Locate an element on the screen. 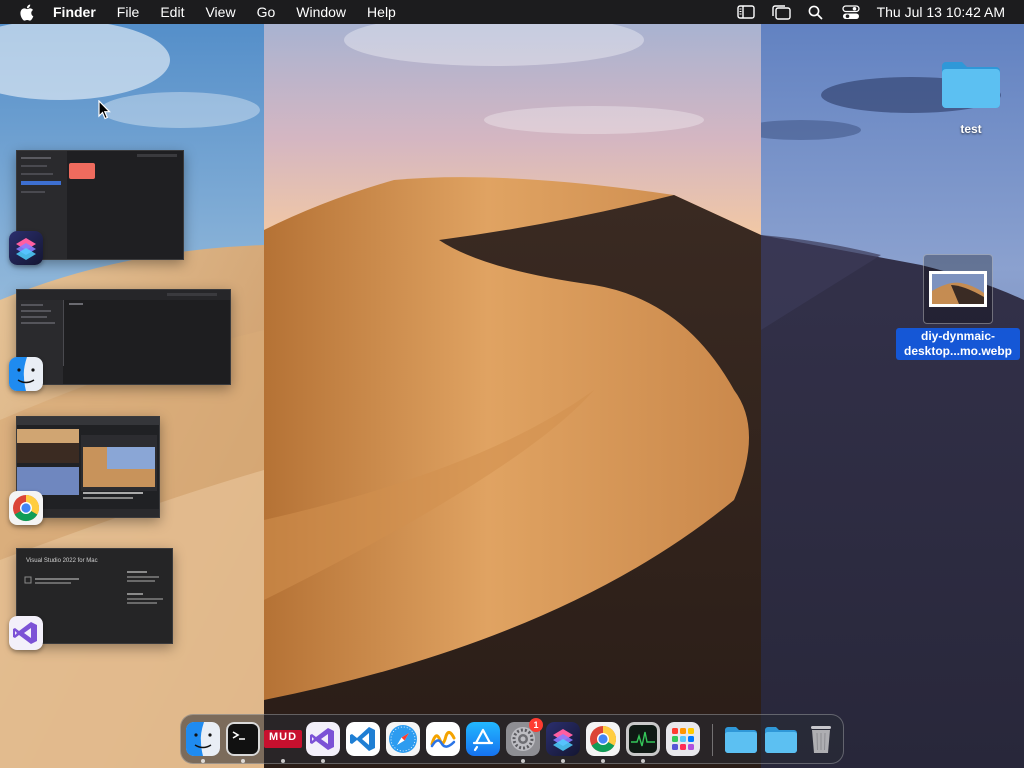 The image size is (1024, 768). file-label-line-2: desktop...mo.webp is located at coordinates (958, 351).